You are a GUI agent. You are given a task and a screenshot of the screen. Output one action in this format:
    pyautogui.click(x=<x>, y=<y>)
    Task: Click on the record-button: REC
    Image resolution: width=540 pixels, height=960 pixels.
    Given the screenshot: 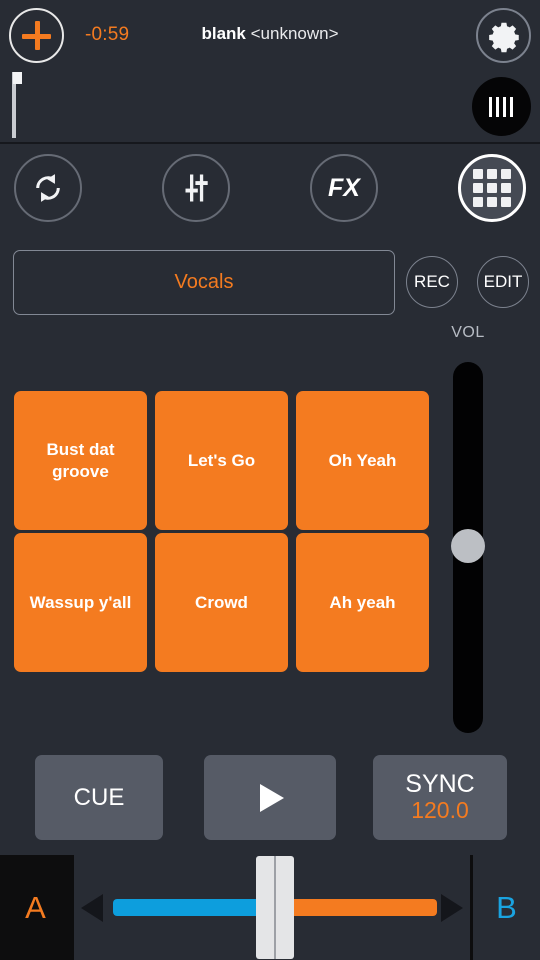 What is the action you would take?
    pyautogui.click(x=432, y=282)
    